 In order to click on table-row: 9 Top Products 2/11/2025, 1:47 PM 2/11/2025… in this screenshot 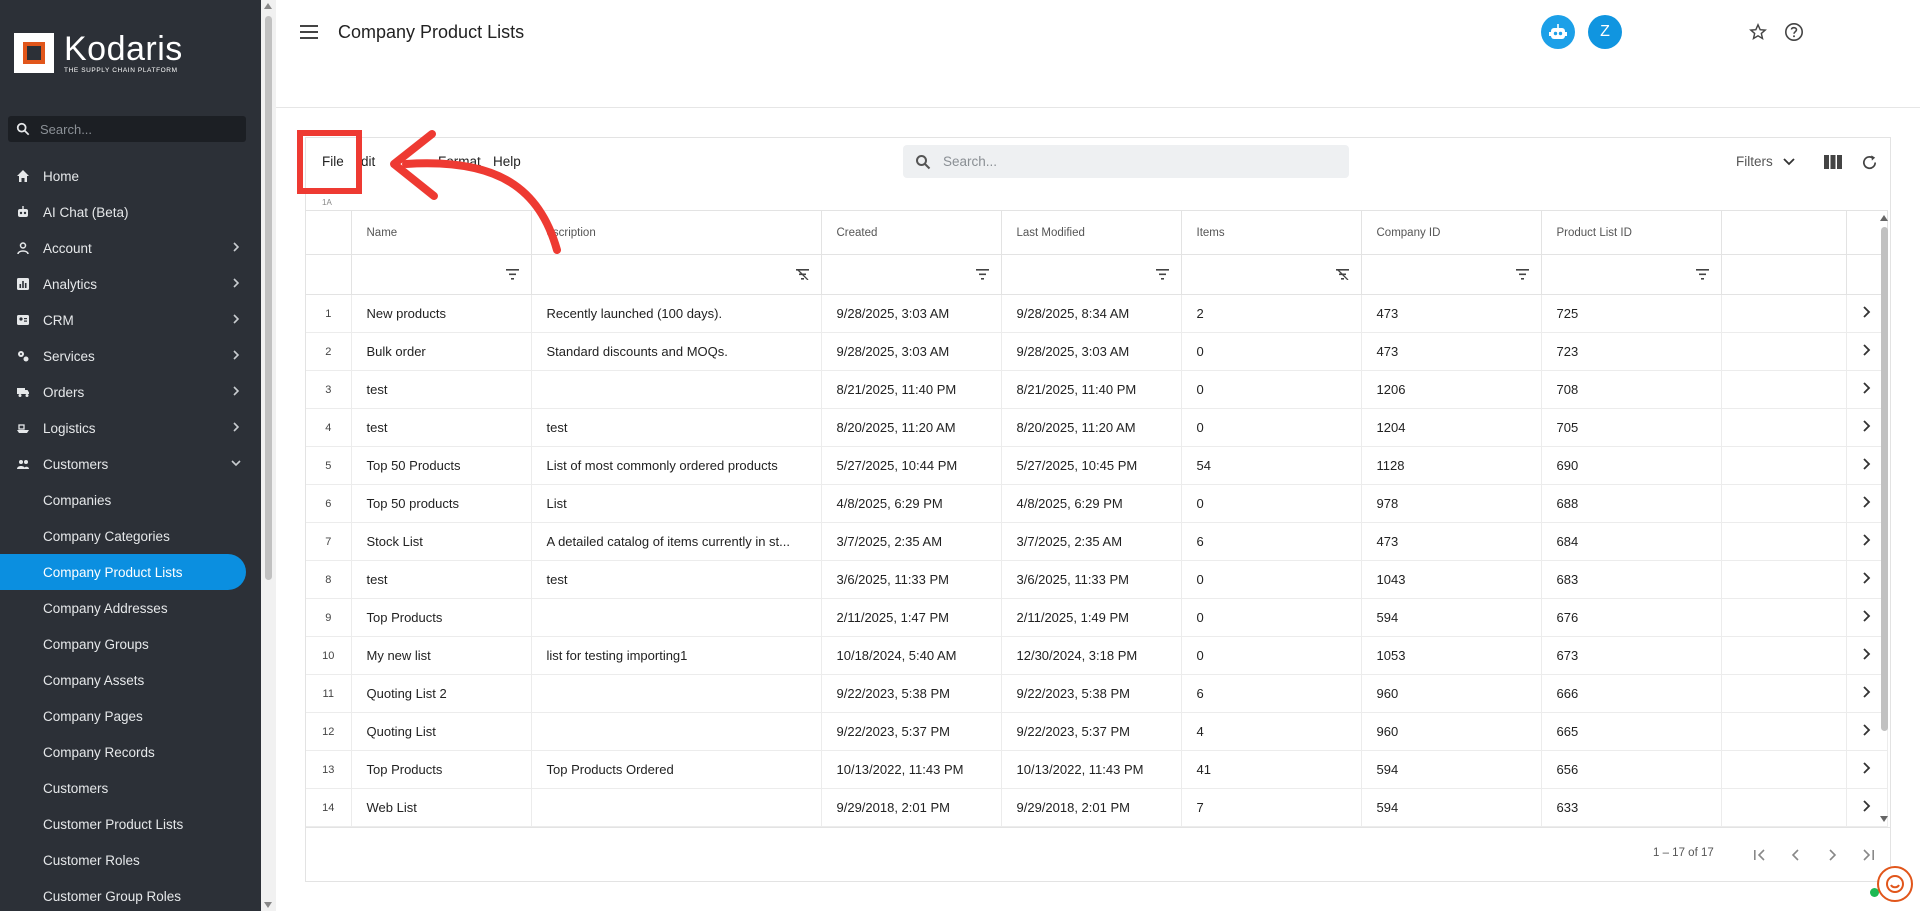, I will do `click(1097, 617)`.